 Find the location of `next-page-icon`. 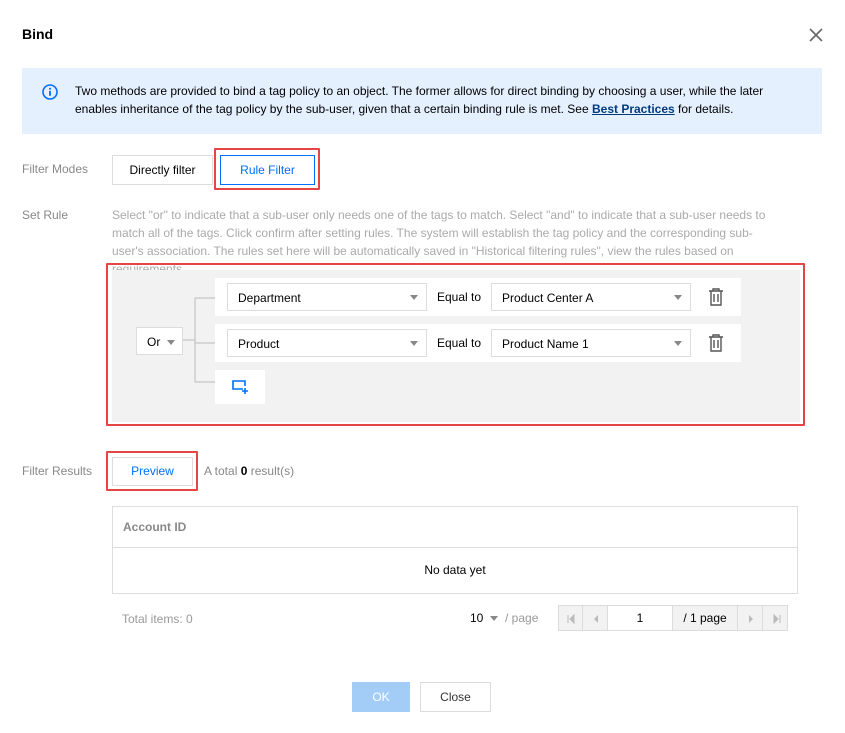

next-page-icon is located at coordinates (751, 619).